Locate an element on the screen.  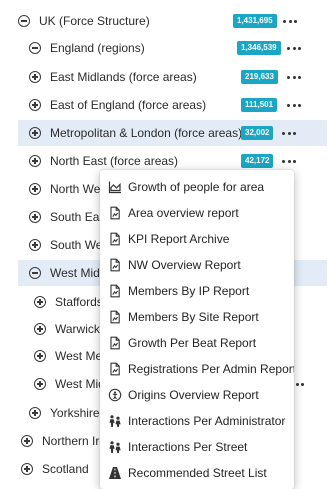
tree-row-label: England (regions) is located at coordinates (97, 48).